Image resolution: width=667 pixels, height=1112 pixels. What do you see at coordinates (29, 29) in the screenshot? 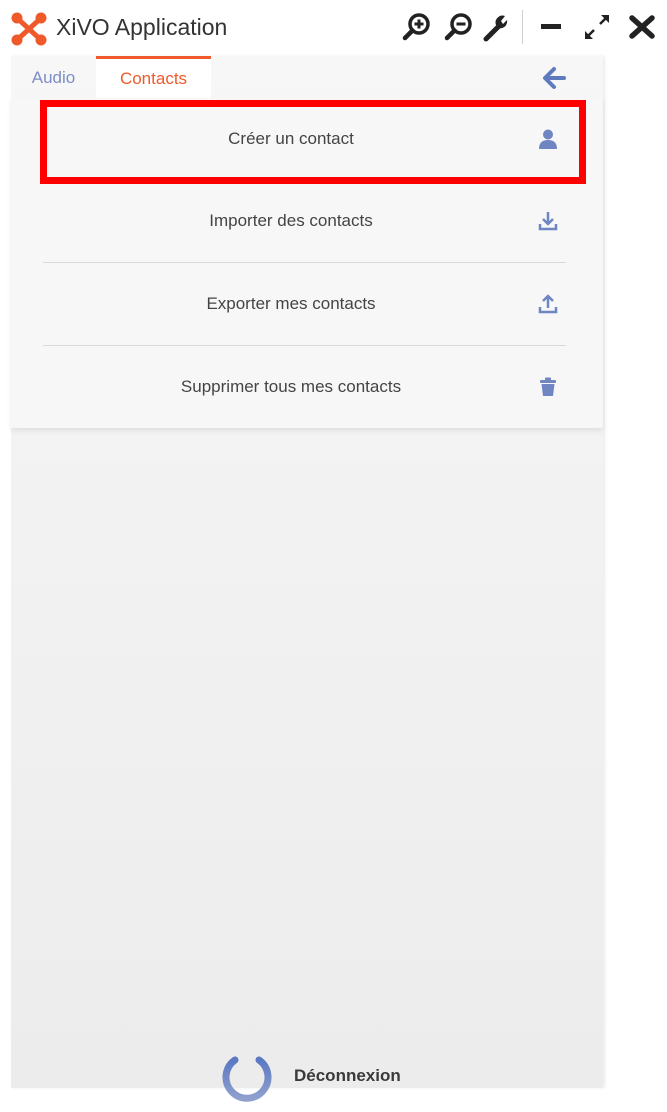
I see `xivo-logo-icon` at bounding box center [29, 29].